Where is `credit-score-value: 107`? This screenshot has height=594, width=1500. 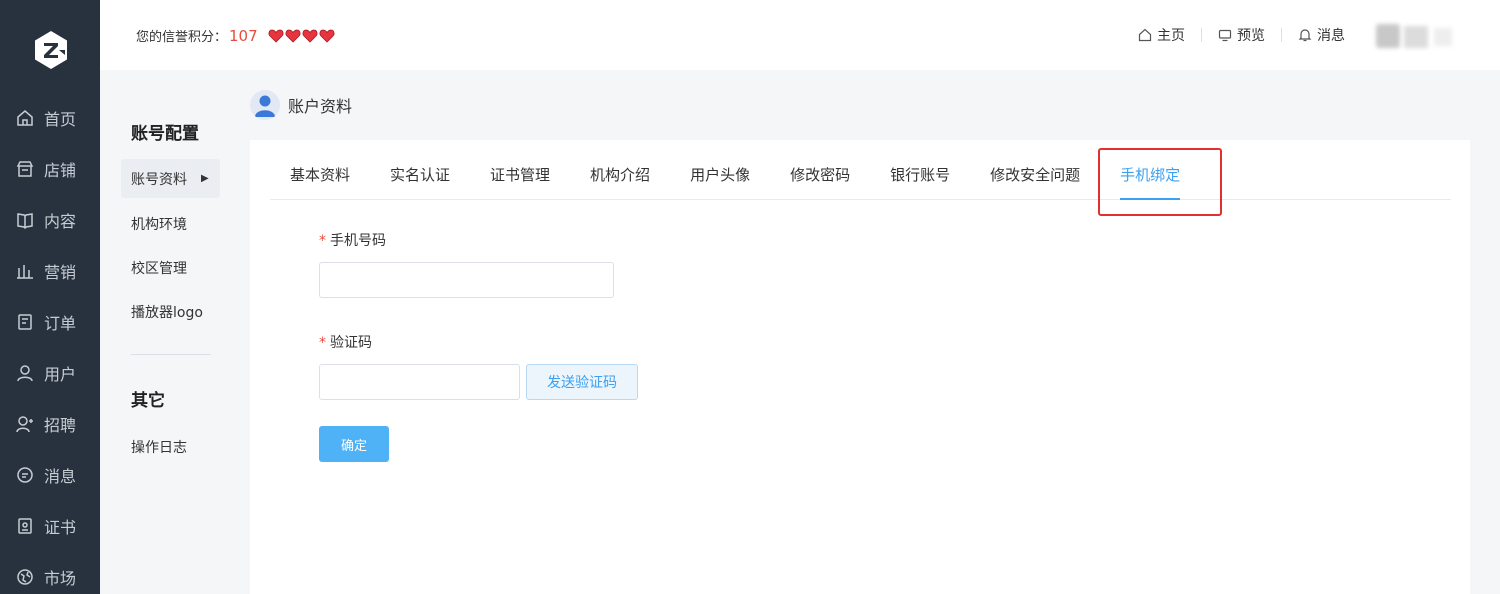
credit-score-value: 107 is located at coordinates (243, 35).